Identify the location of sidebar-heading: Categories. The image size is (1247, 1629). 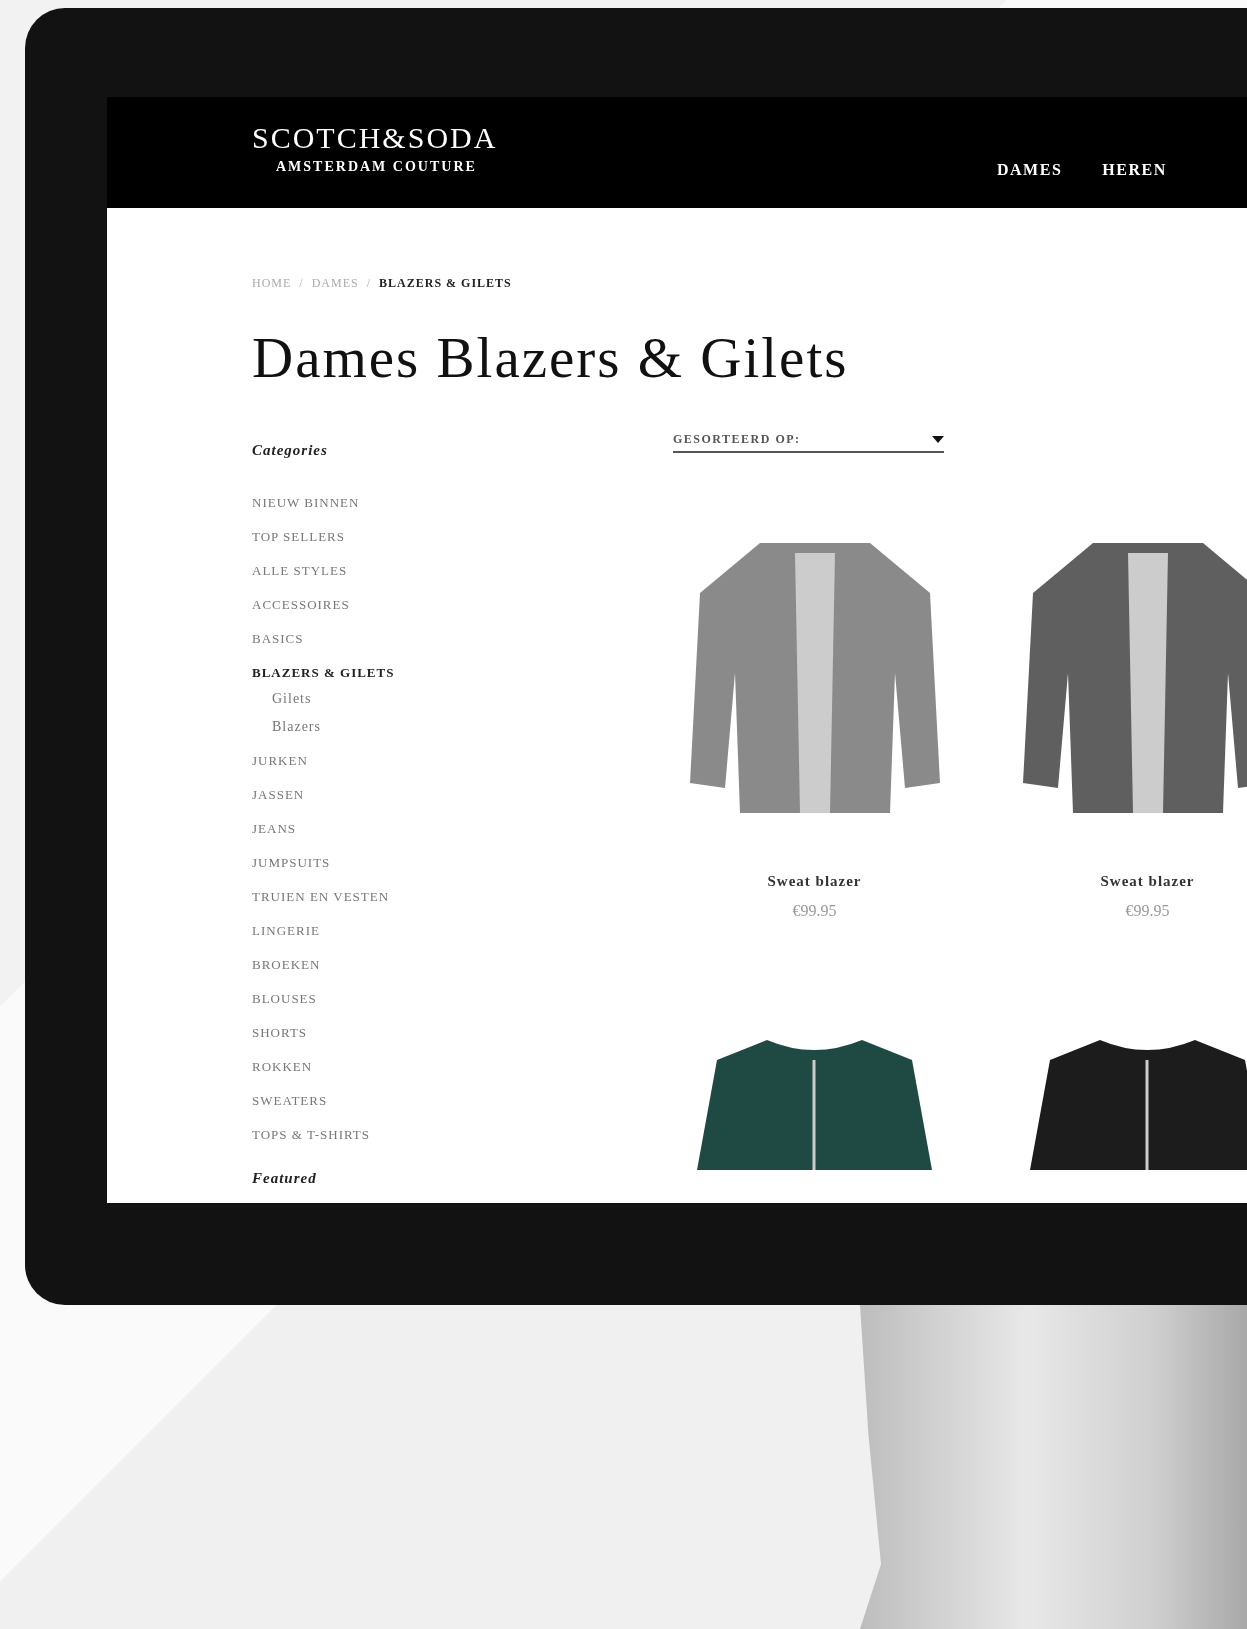
(290, 450).